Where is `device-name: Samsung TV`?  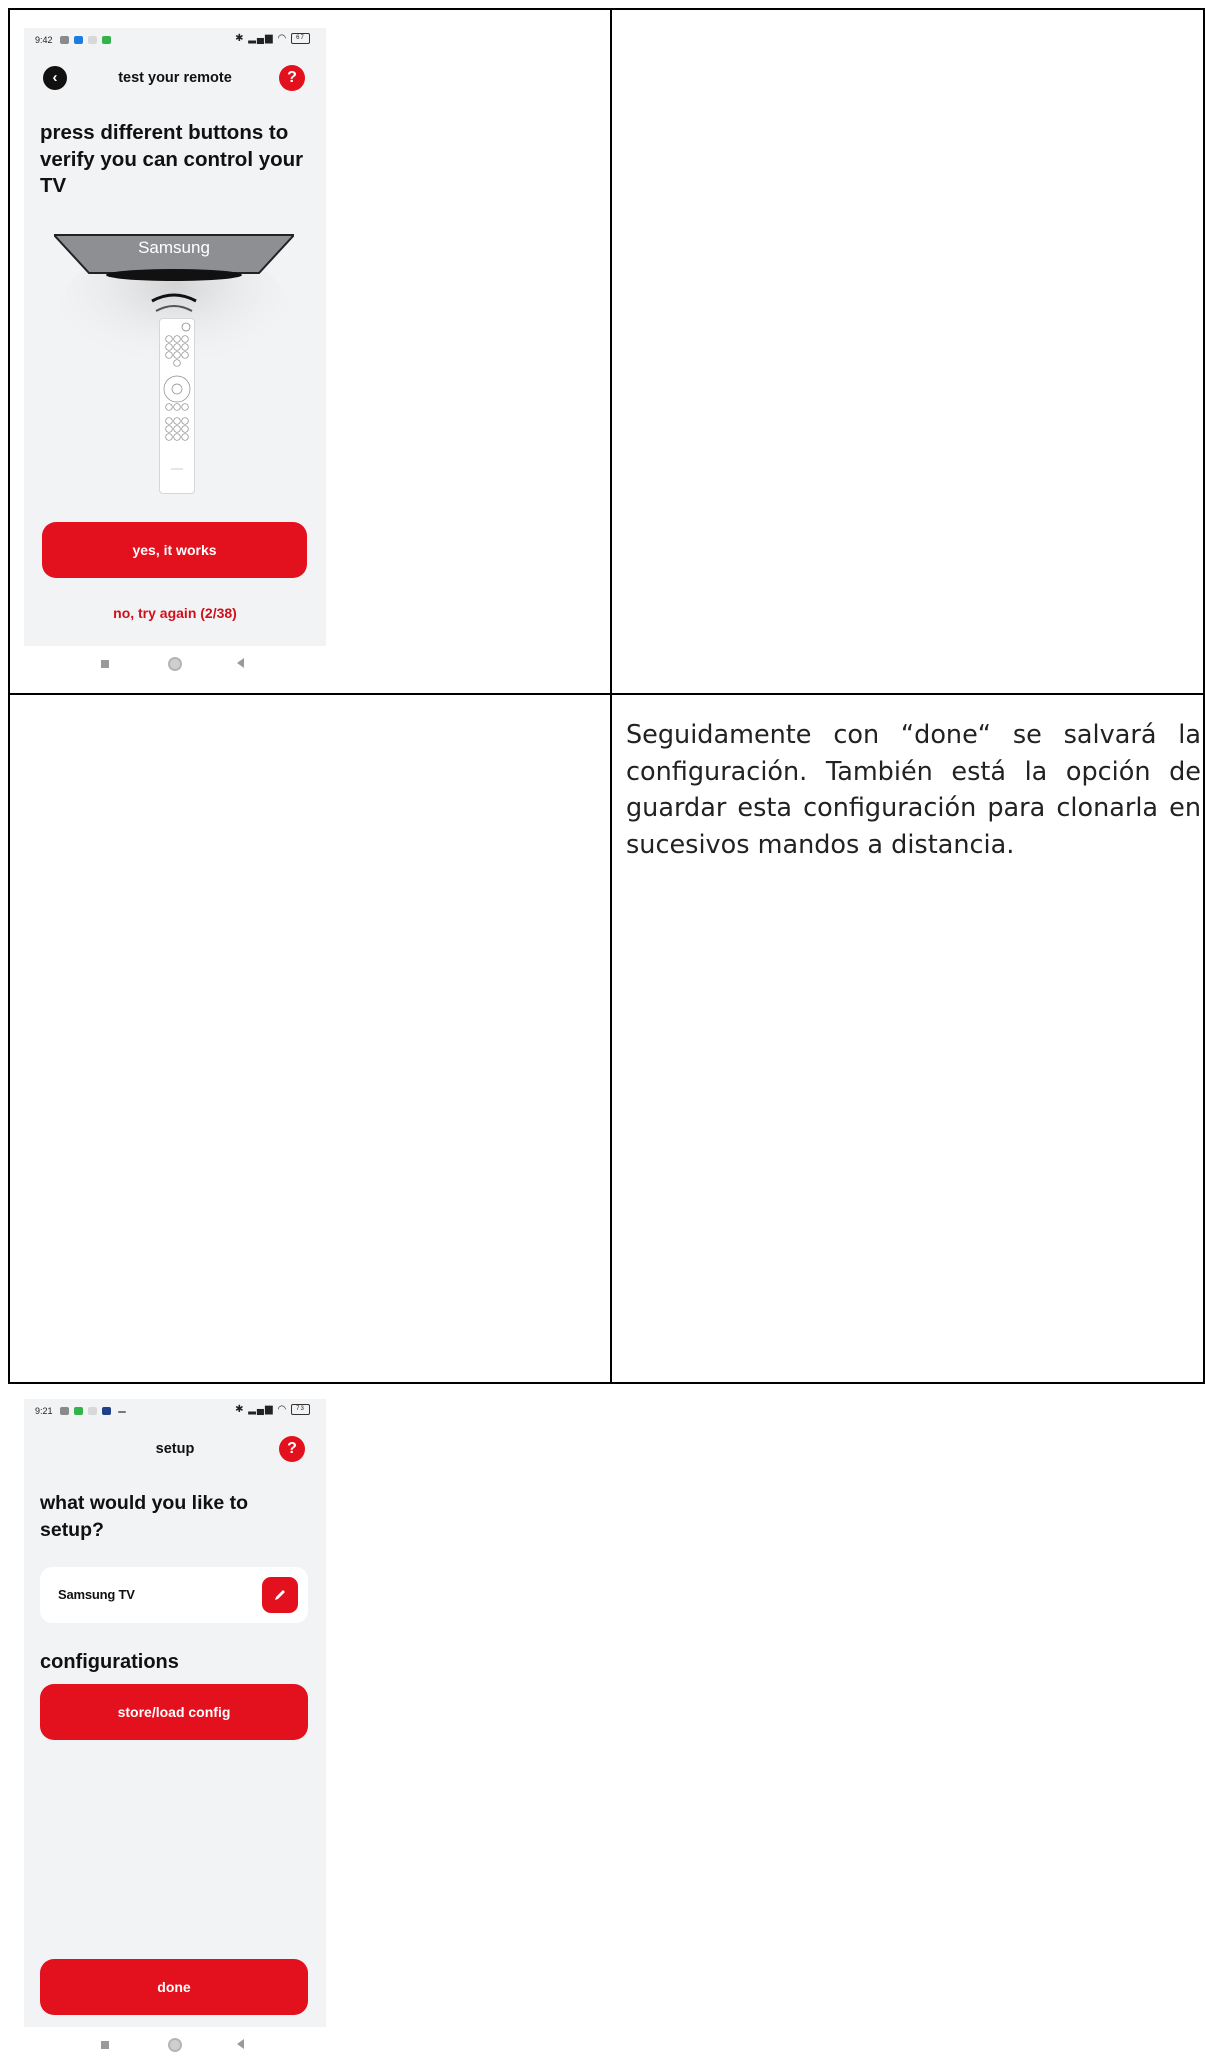 device-name: Samsung TV is located at coordinates (96, 1594).